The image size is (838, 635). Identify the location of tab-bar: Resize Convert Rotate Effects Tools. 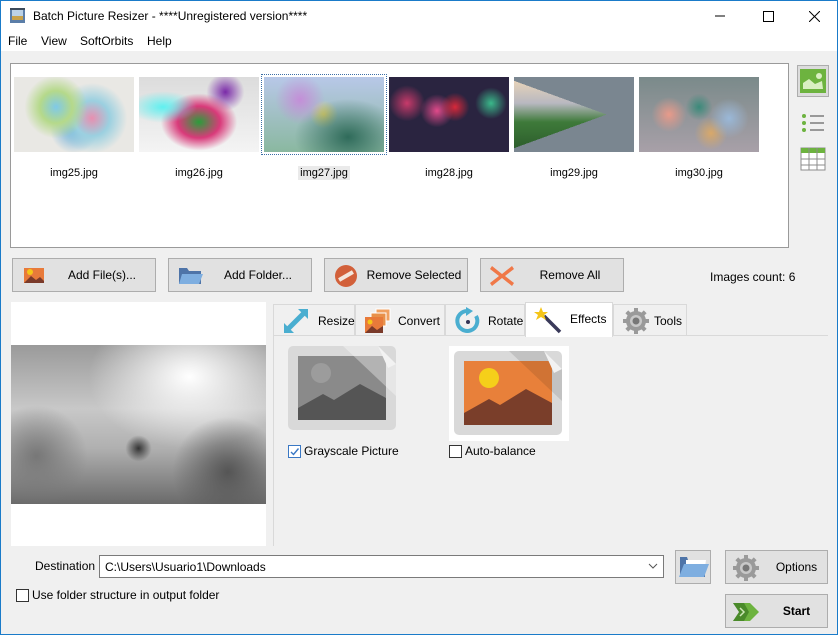
(550, 319).